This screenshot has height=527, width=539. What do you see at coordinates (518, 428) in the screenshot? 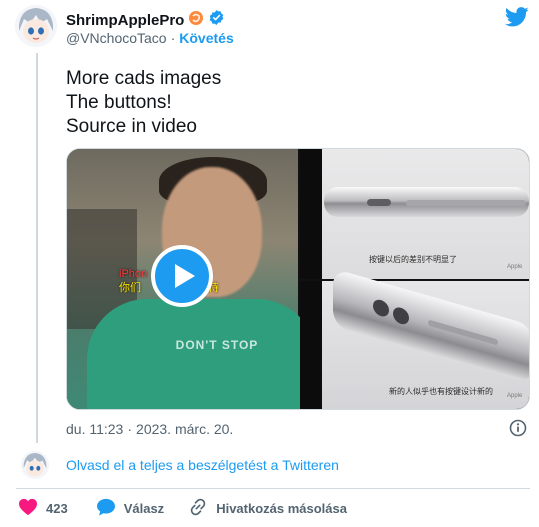
I see `info-icon` at bounding box center [518, 428].